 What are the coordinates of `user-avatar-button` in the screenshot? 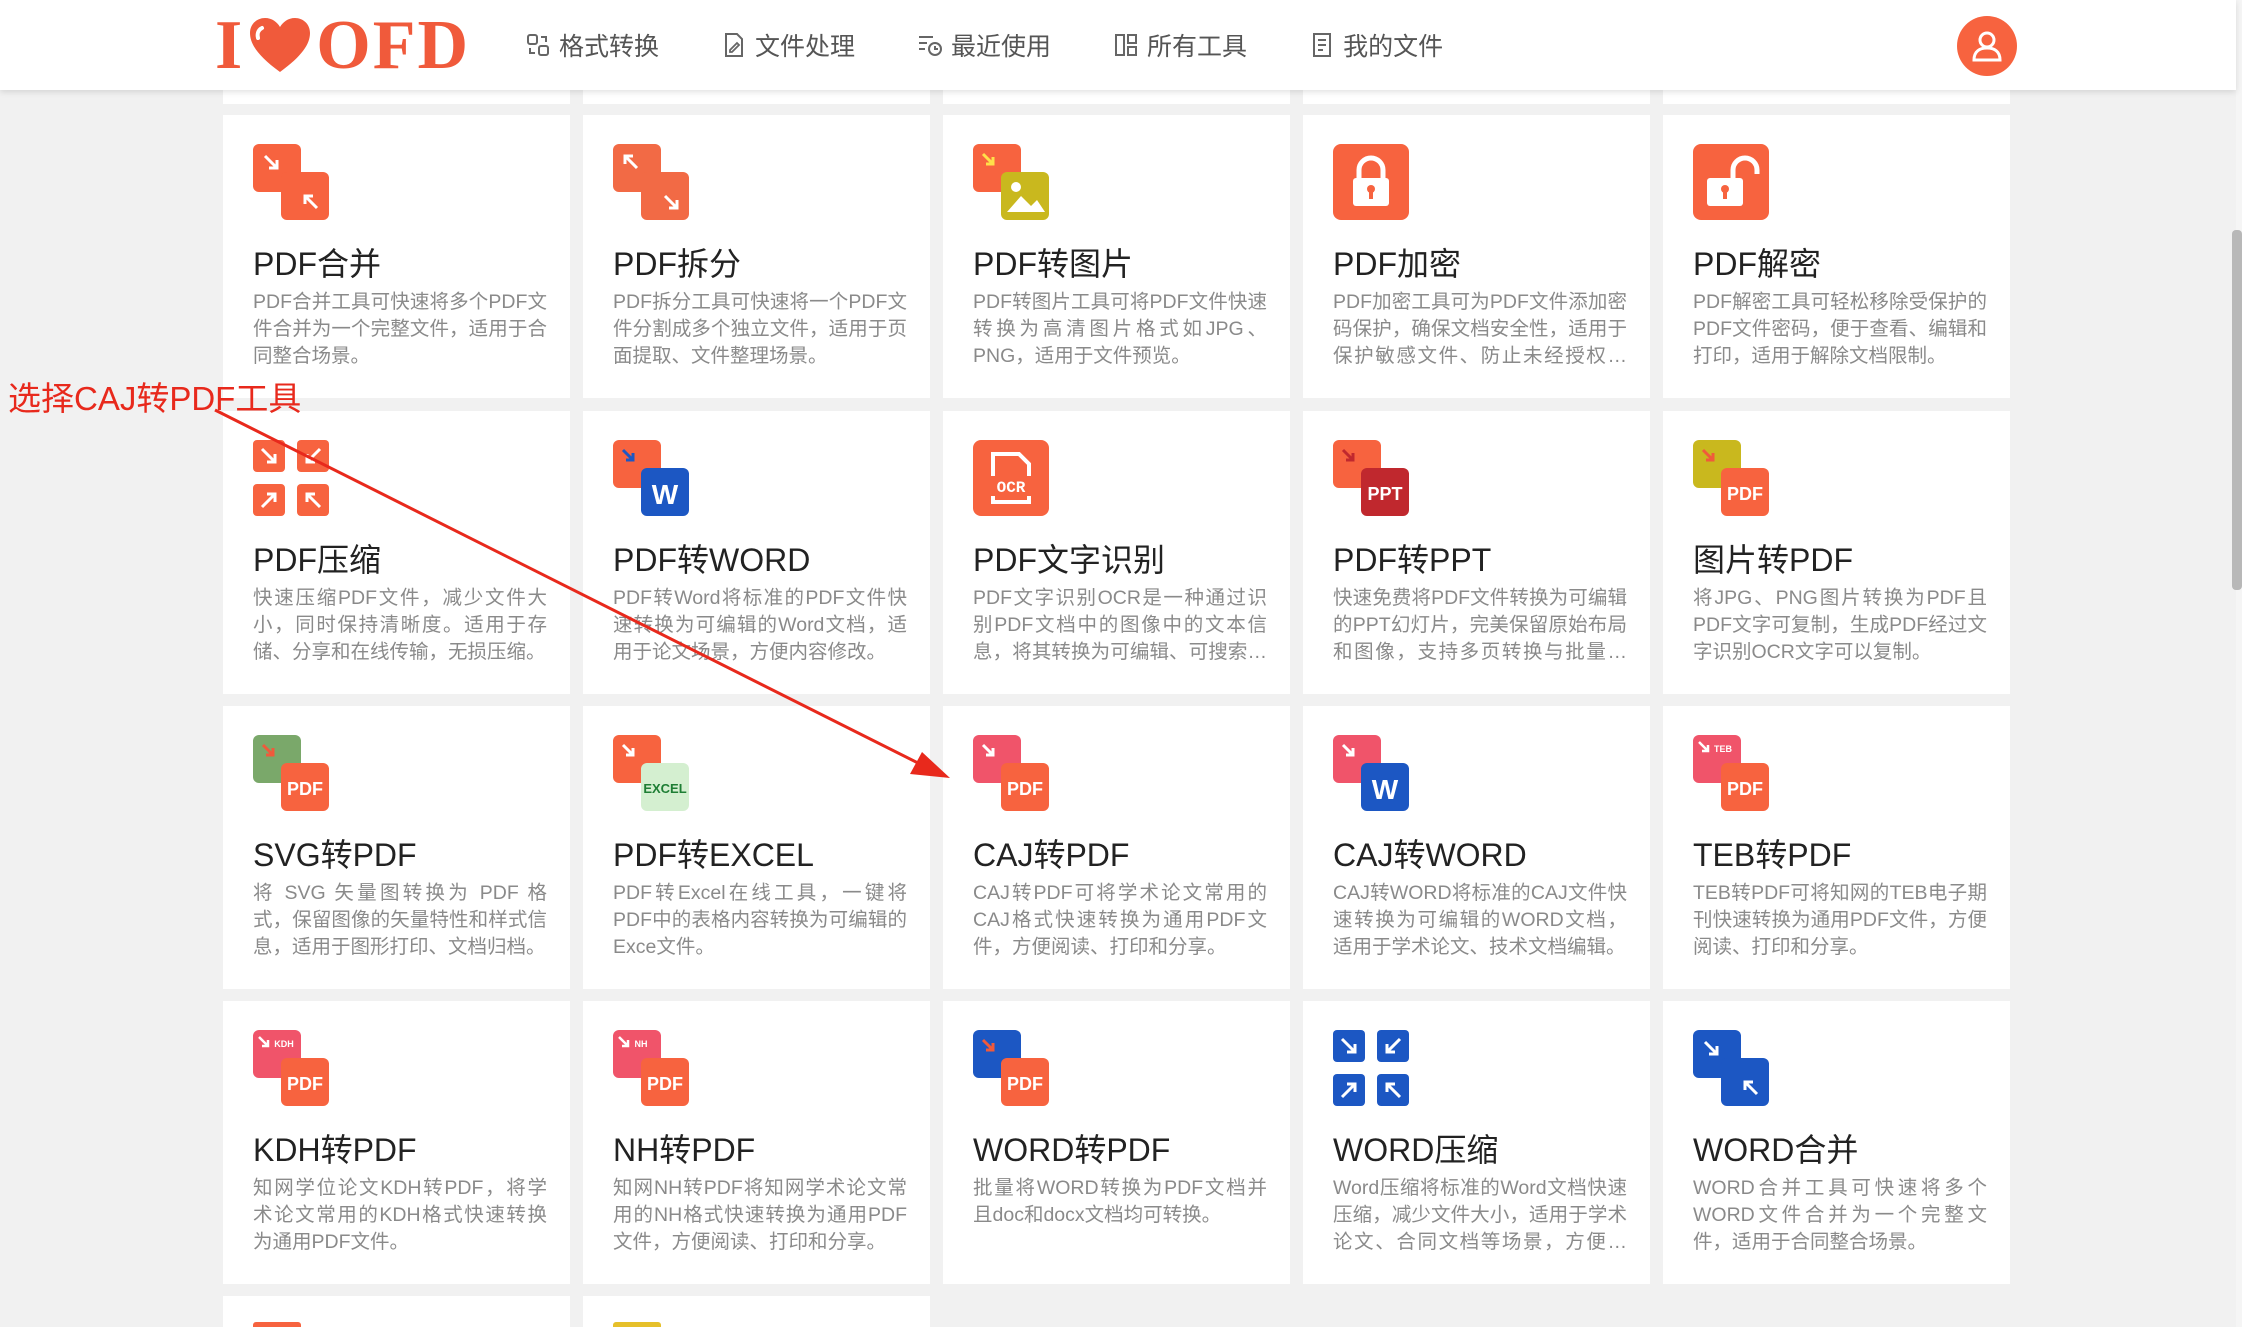 It's located at (1987, 46).